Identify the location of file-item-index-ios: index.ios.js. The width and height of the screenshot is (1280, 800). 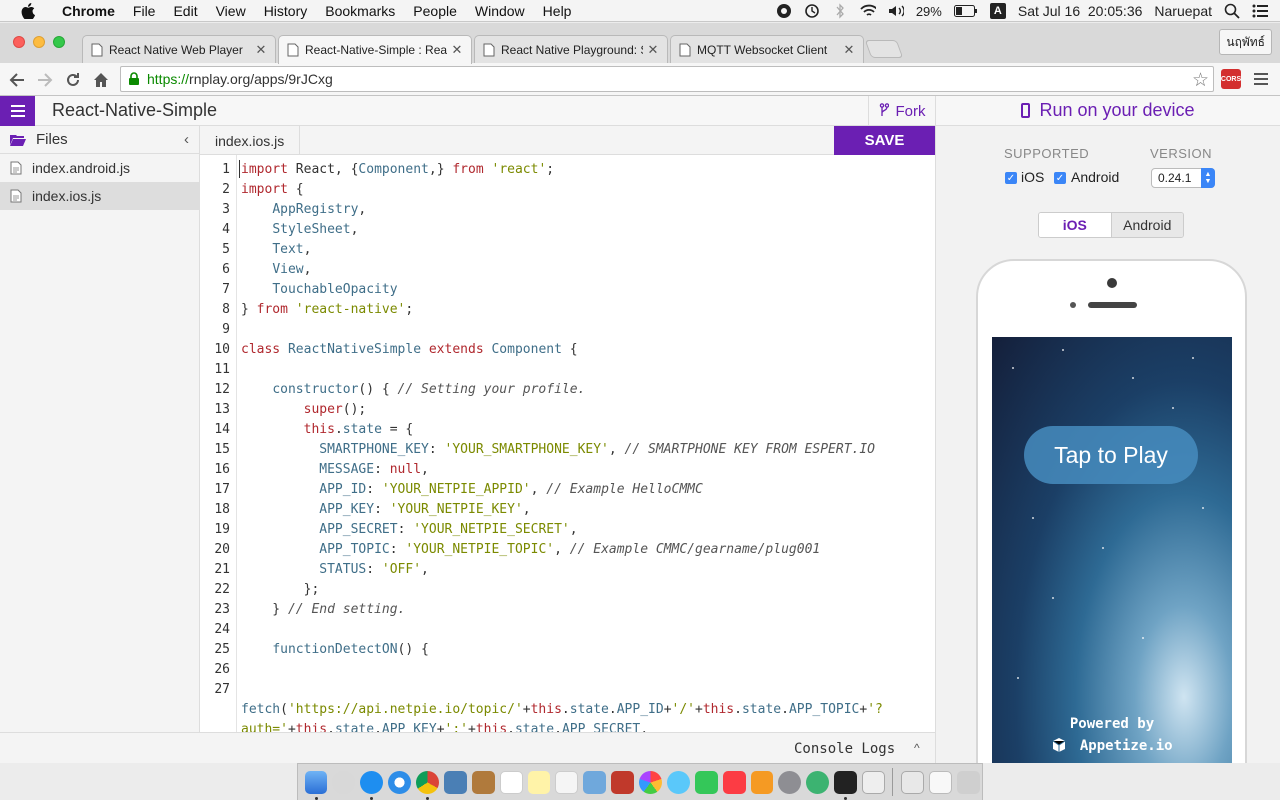
(99, 196).